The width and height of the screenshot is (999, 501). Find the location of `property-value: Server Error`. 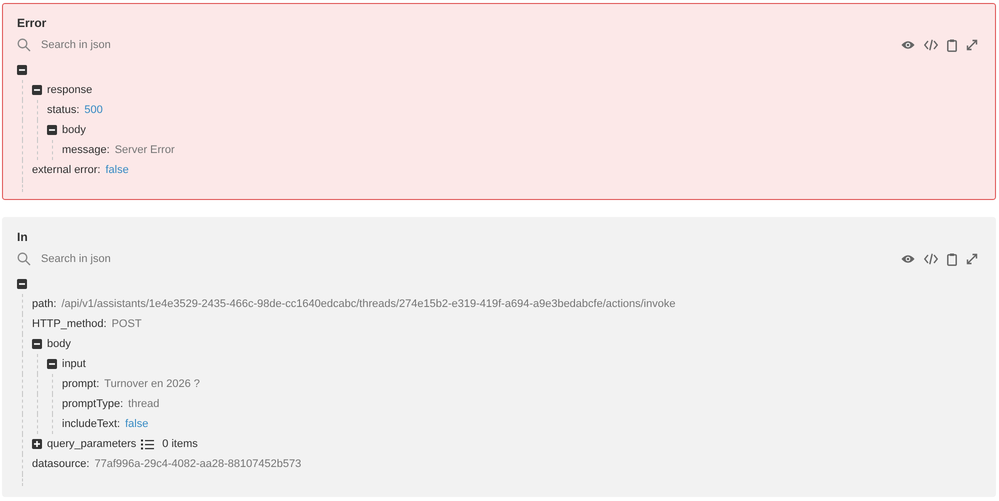

property-value: Server Error is located at coordinates (144, 150).